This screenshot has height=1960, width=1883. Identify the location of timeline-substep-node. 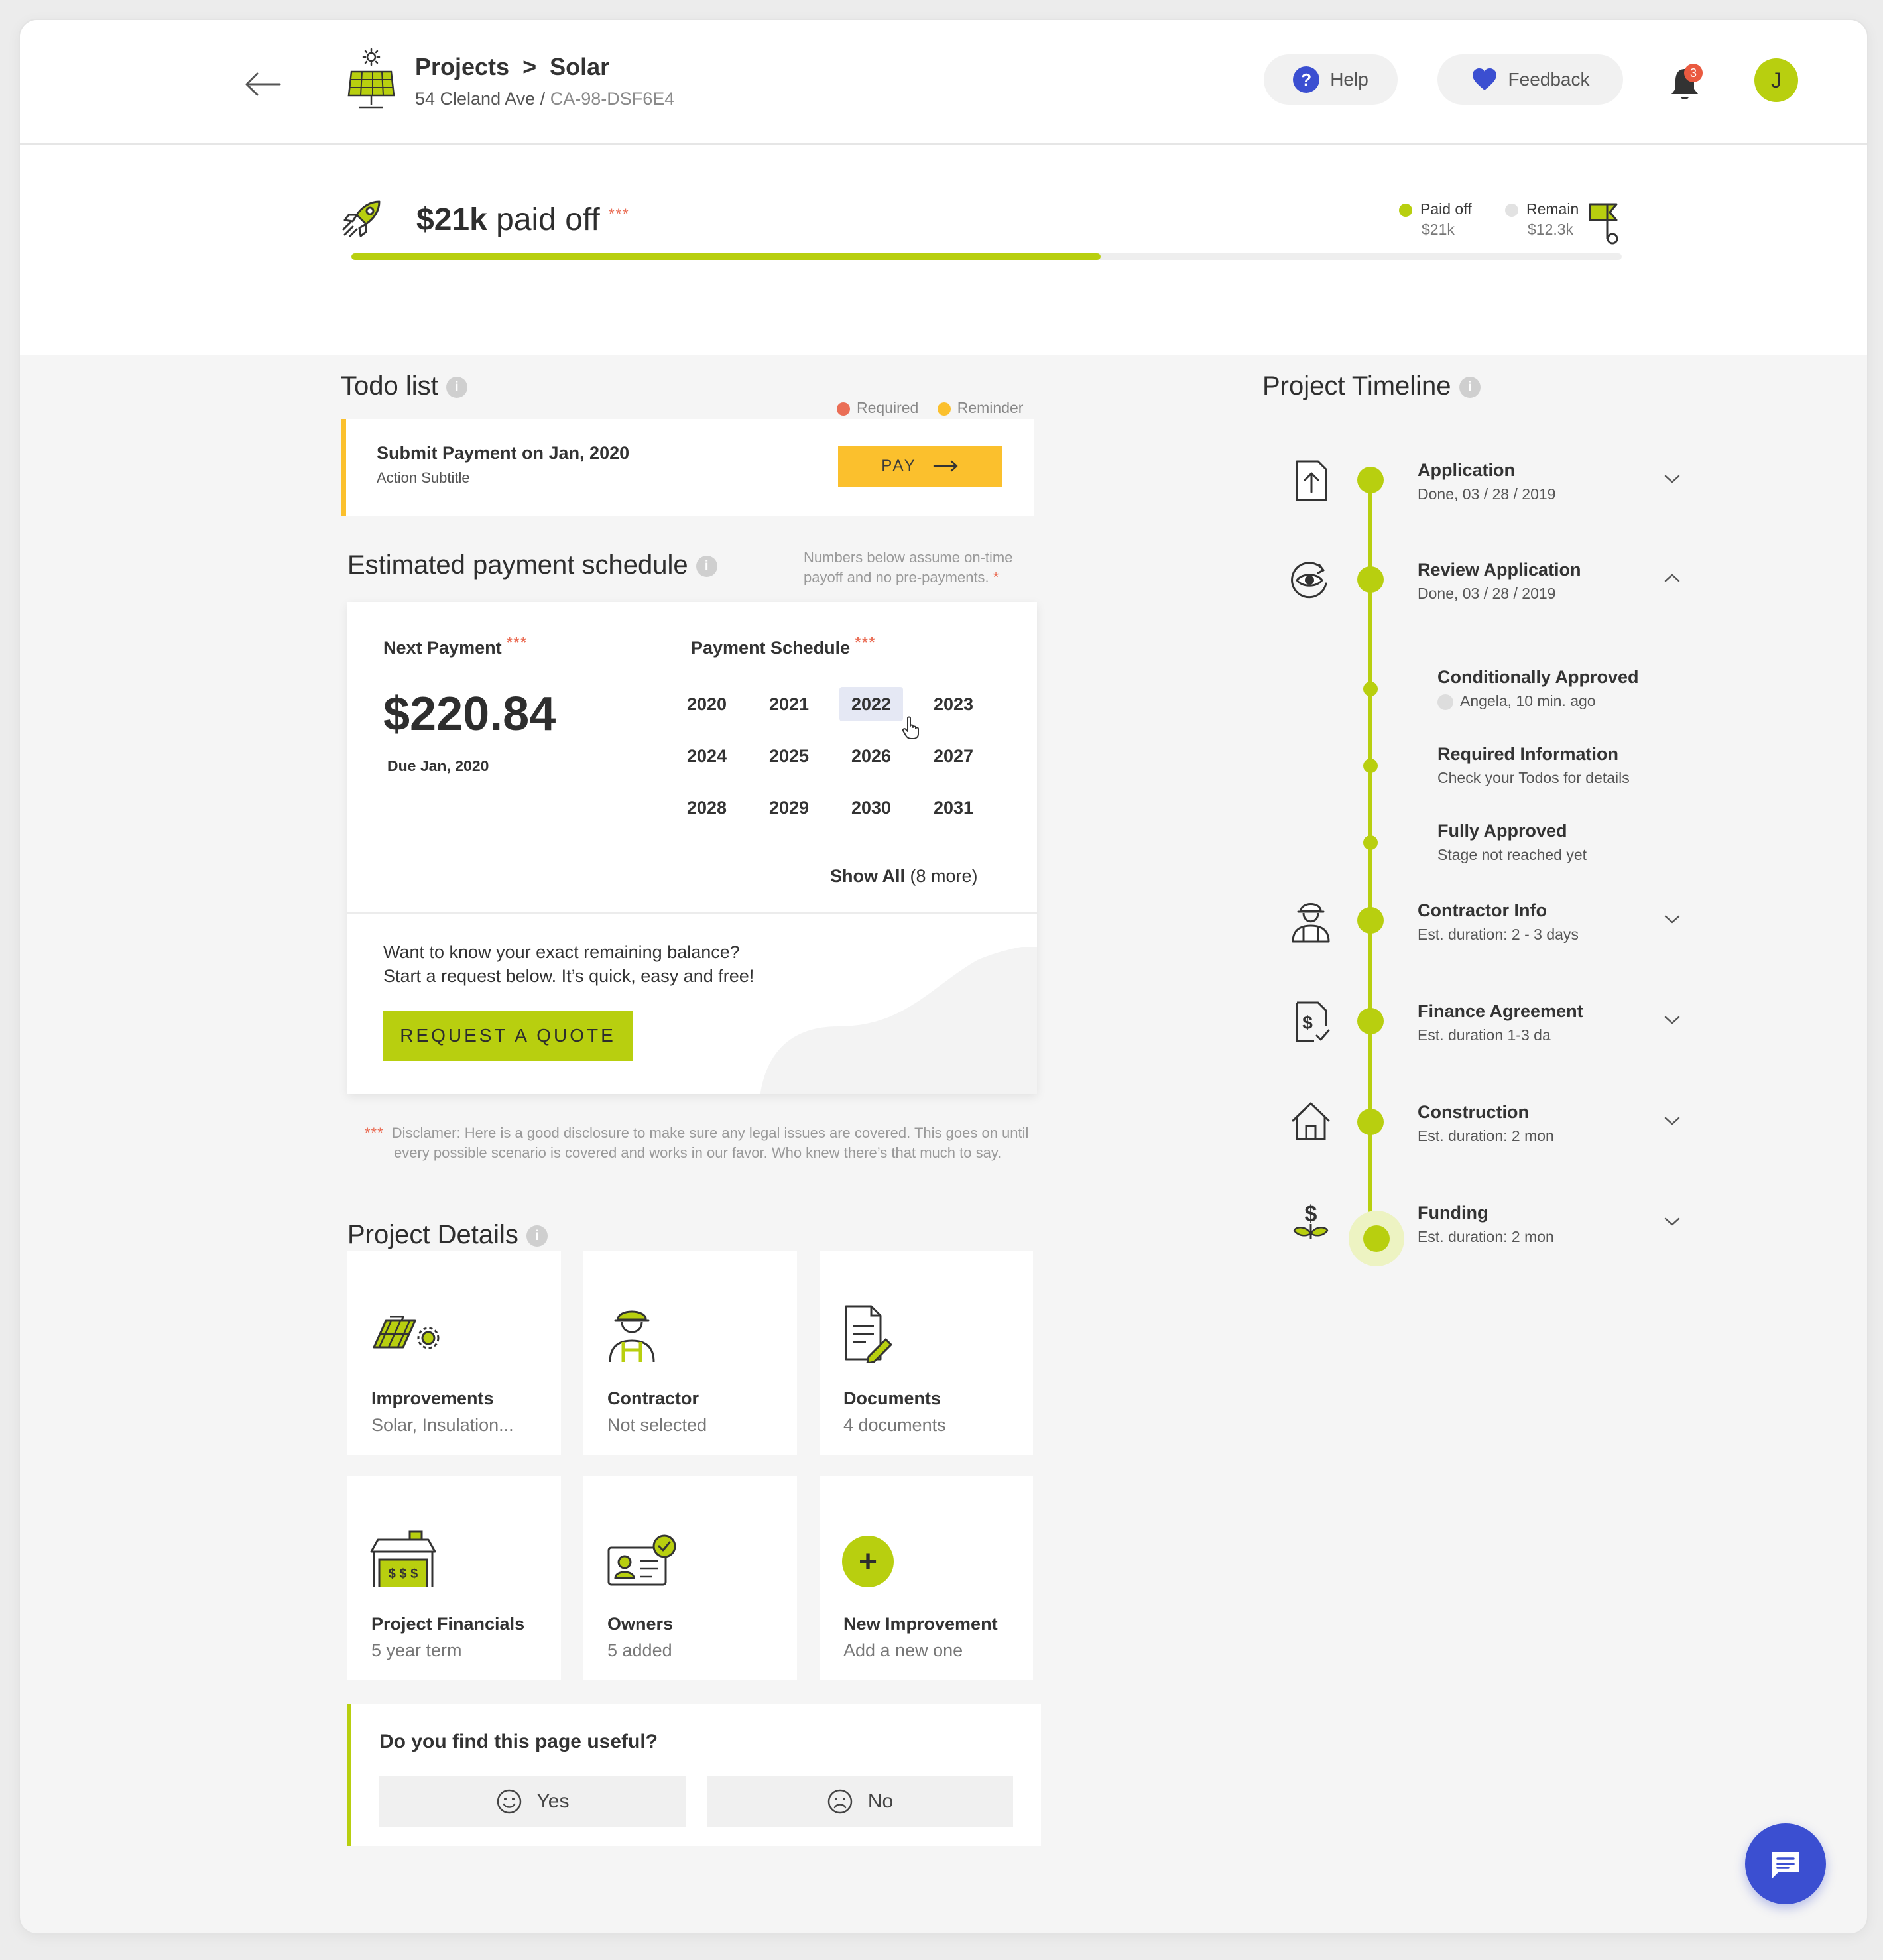
(1370, 843).